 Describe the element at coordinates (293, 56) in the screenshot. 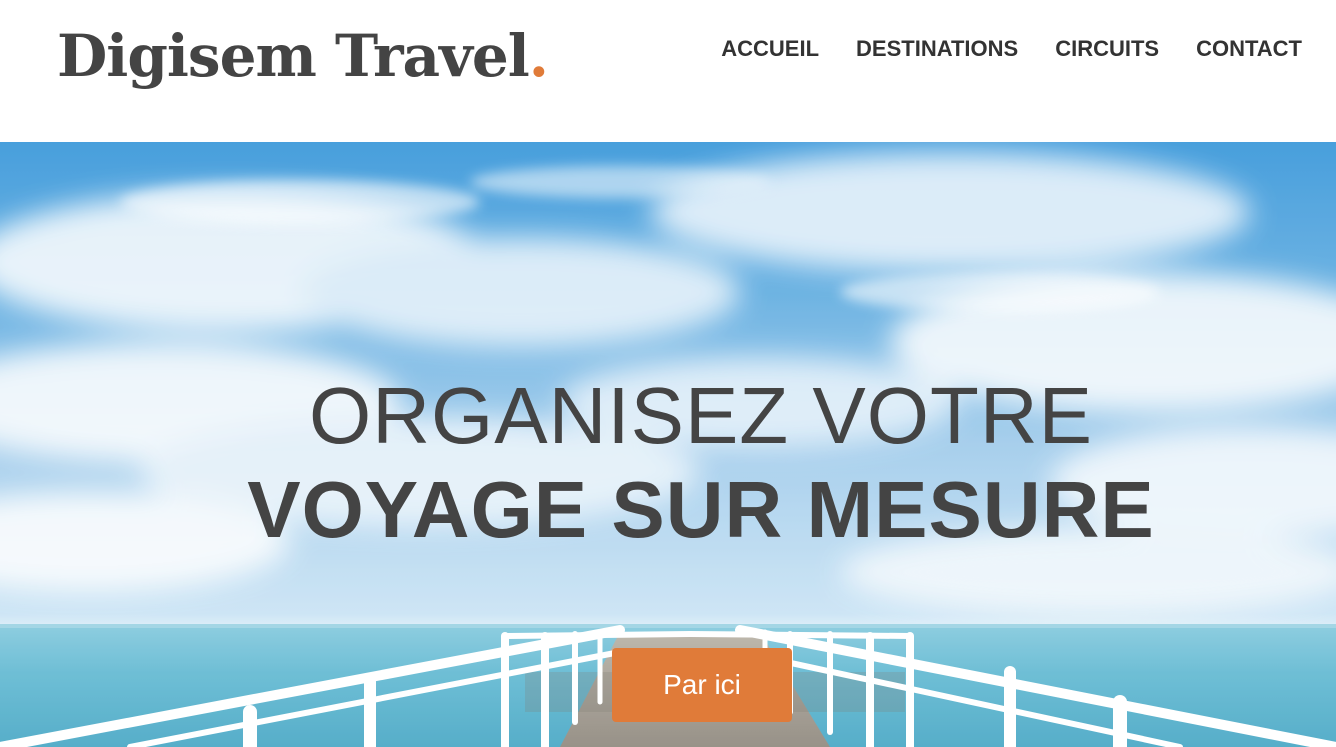

I see `logo-text: Digisem Travel` at that location.